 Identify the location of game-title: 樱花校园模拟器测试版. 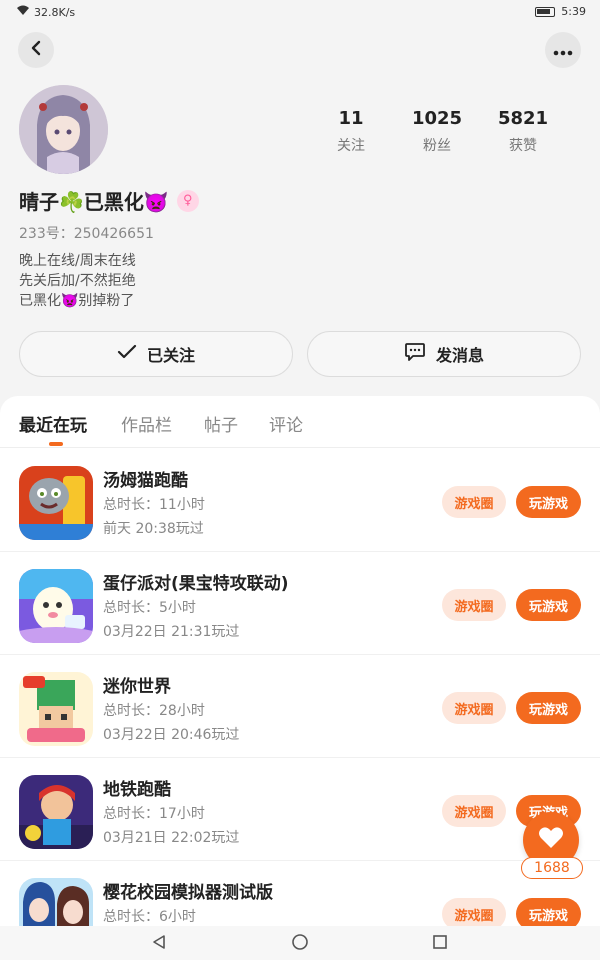
(188, 893).